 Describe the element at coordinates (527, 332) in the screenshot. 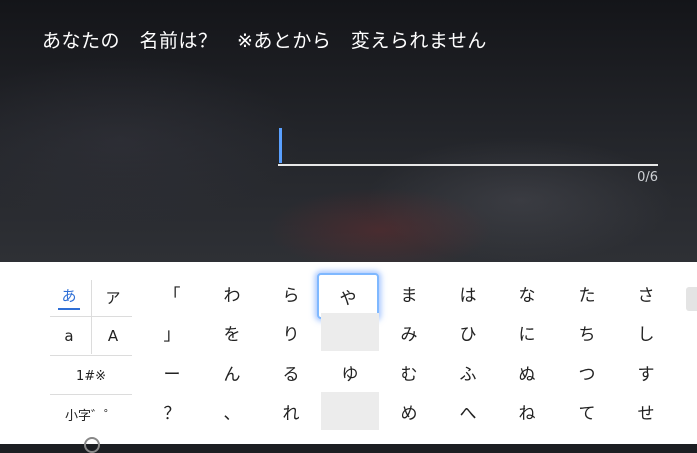

I see `kana-key: に` at that location.